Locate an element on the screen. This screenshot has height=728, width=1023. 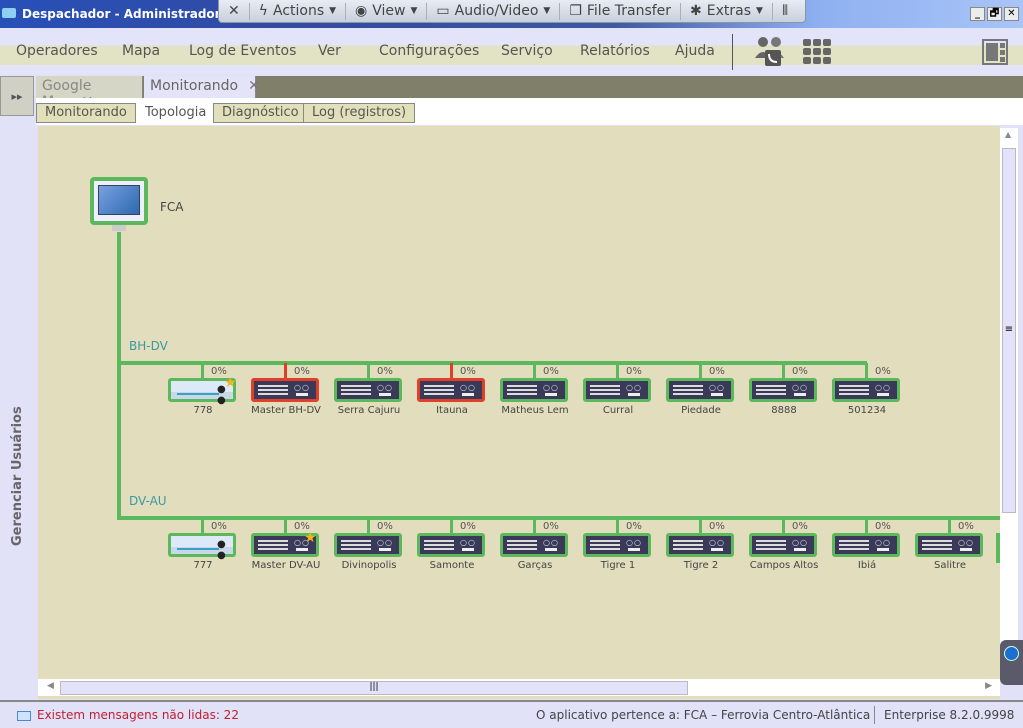
chat-icon: ▭ is located at coordinates (443, 11).